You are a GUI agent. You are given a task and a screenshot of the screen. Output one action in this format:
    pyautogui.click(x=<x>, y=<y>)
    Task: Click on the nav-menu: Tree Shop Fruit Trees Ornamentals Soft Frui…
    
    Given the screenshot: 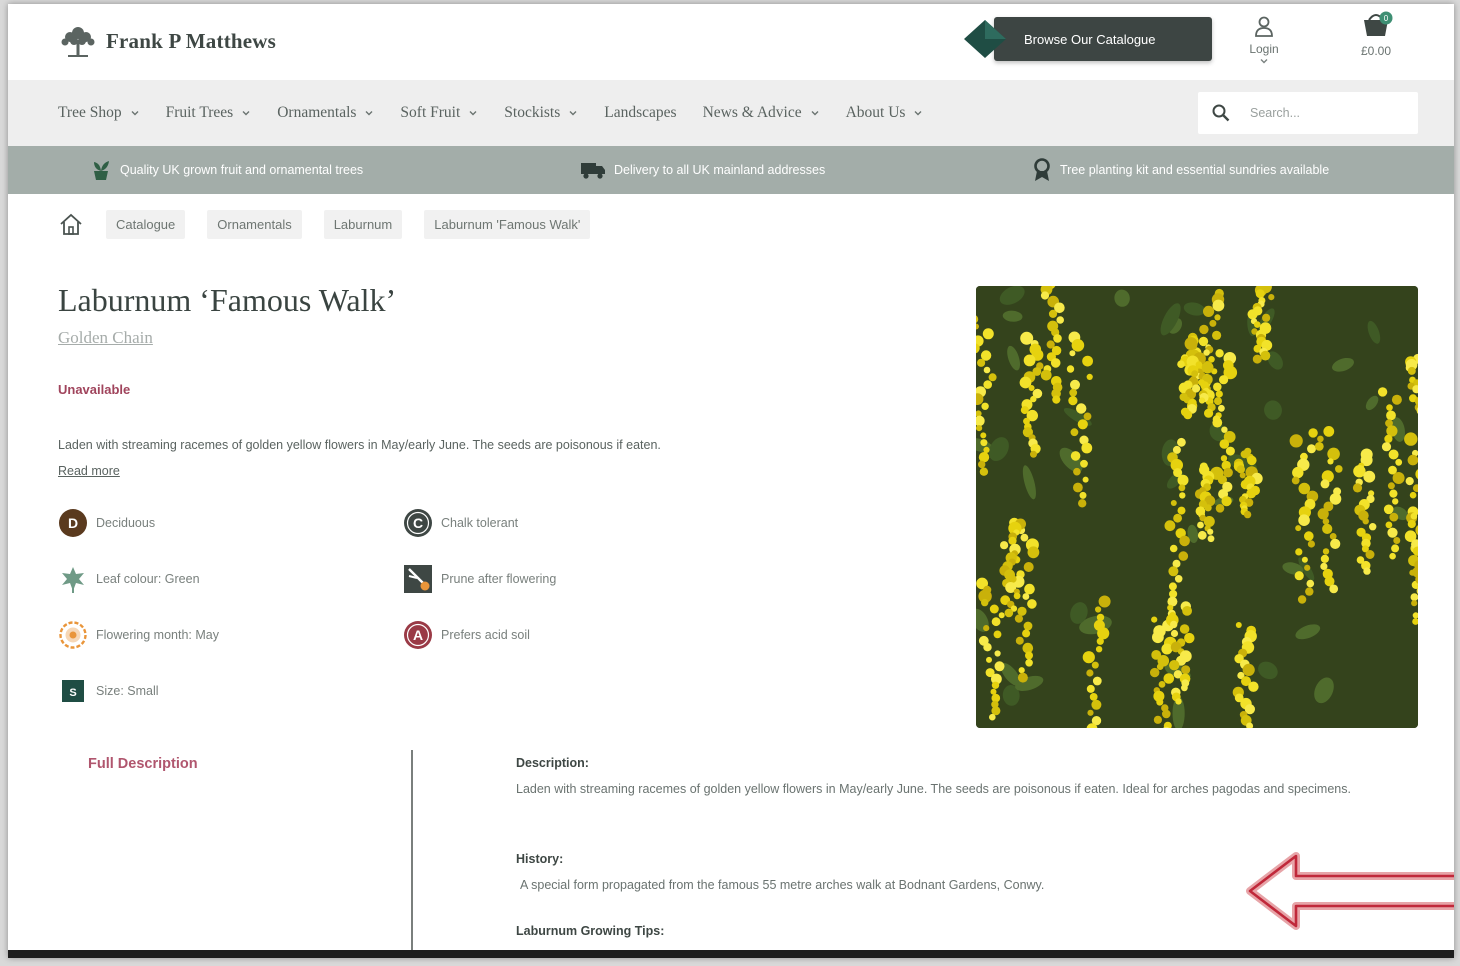 What is the action you would take?
    pyautogui.click(x=503, y=113)
    